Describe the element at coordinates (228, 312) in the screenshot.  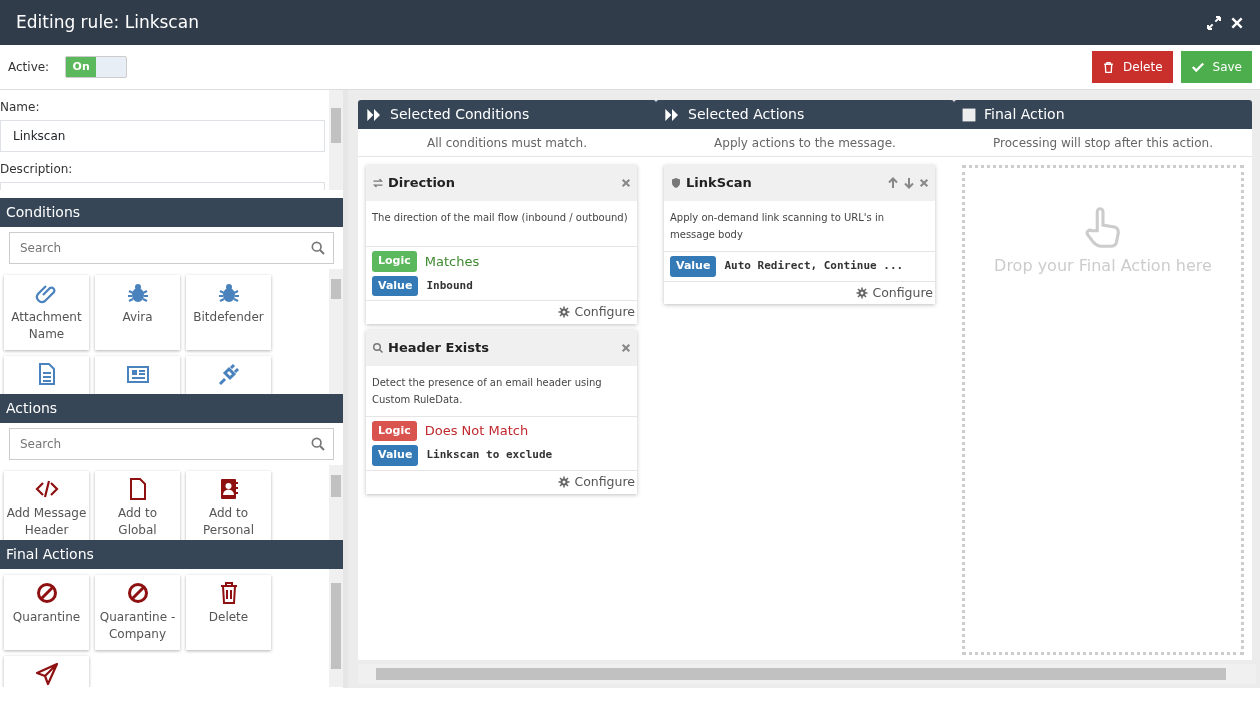
I see `palette-tile: Bitdefender` at that location.